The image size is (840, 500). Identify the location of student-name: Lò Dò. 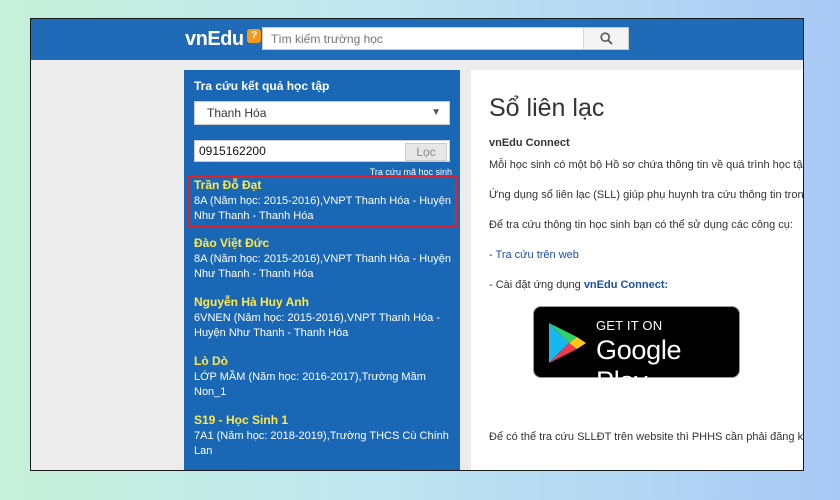
(325, 361).